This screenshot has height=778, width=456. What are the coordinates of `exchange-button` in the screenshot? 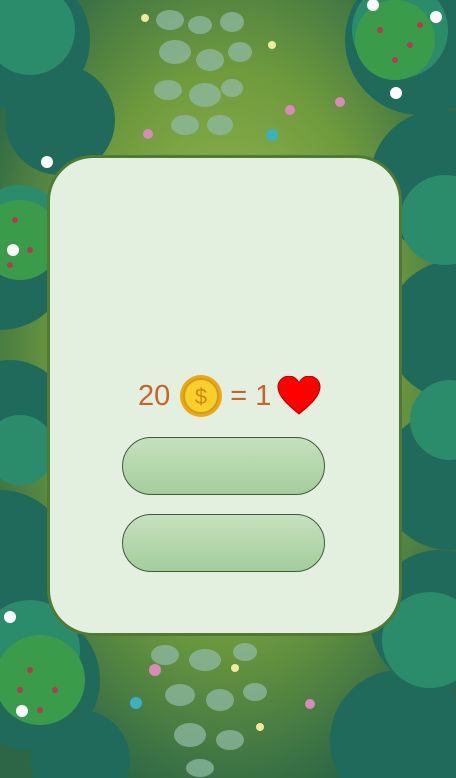 It's located at (223, 466).